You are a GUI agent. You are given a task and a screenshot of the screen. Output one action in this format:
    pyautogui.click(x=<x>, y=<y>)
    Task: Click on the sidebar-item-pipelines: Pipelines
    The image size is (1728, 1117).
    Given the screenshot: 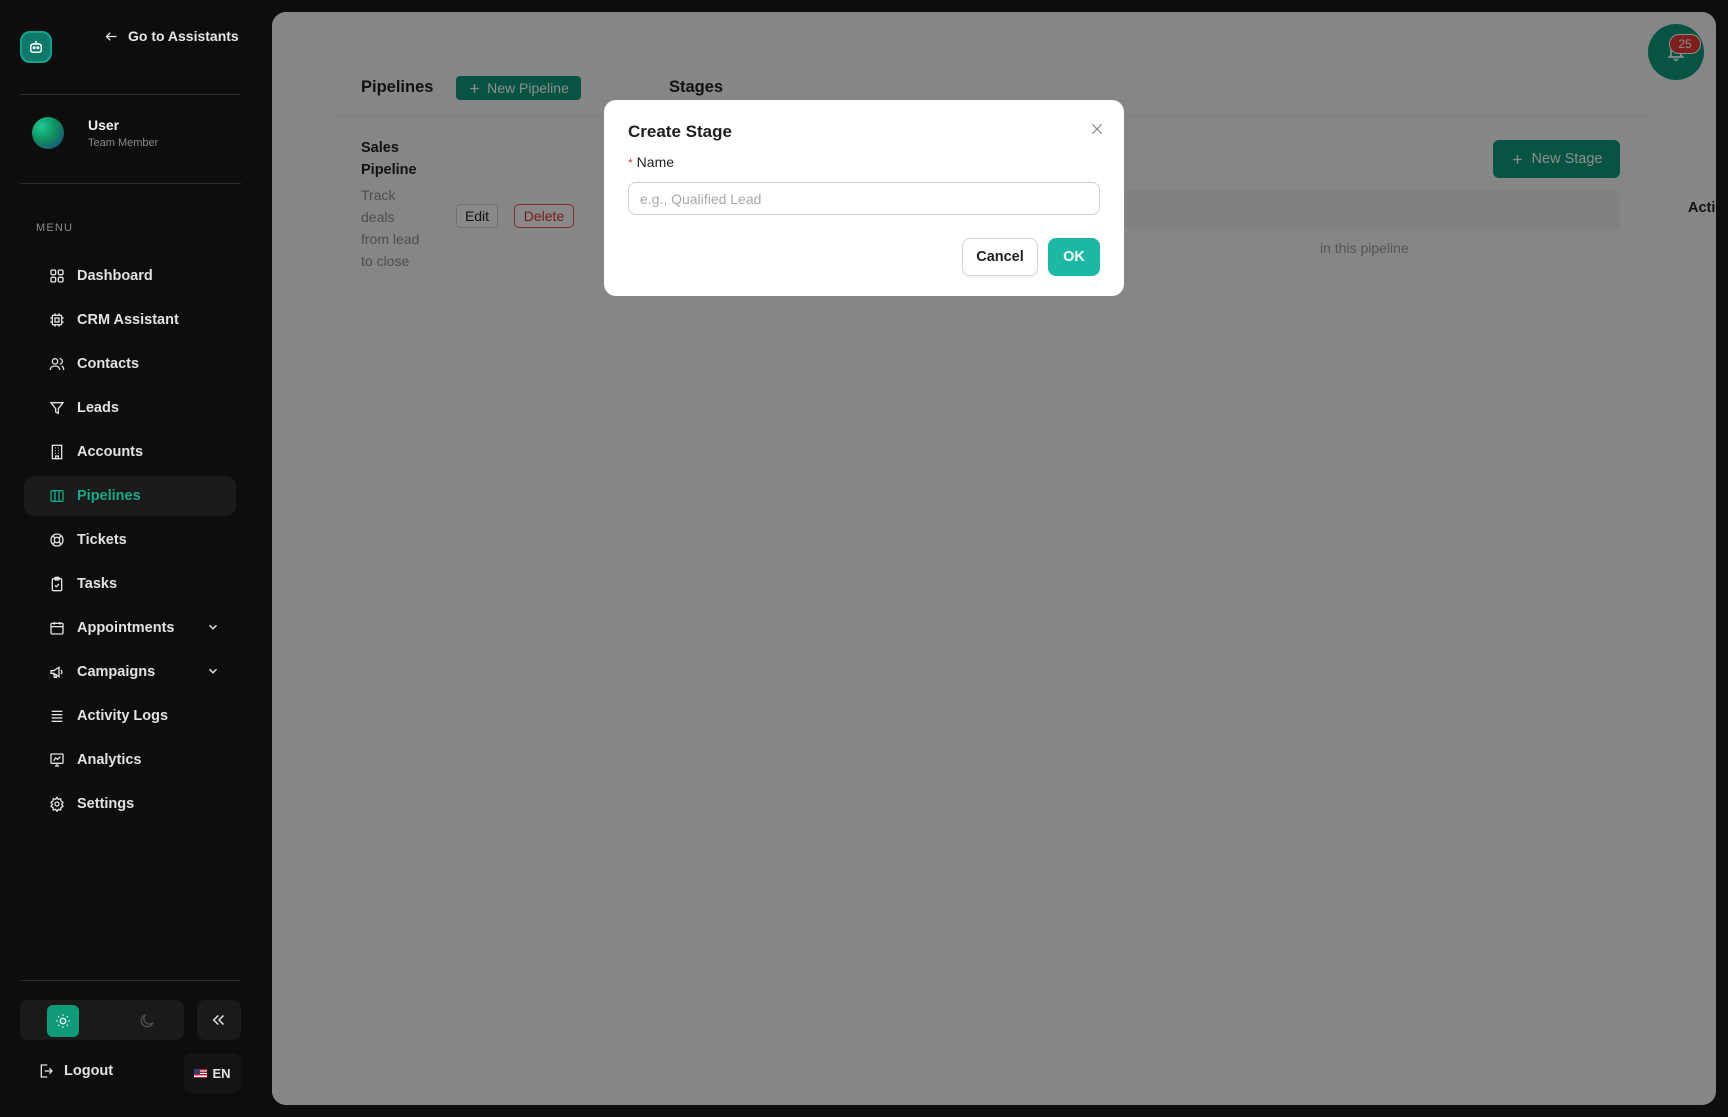 What is the action you would take?
    pyautogui.click(x=130, y=496)
    